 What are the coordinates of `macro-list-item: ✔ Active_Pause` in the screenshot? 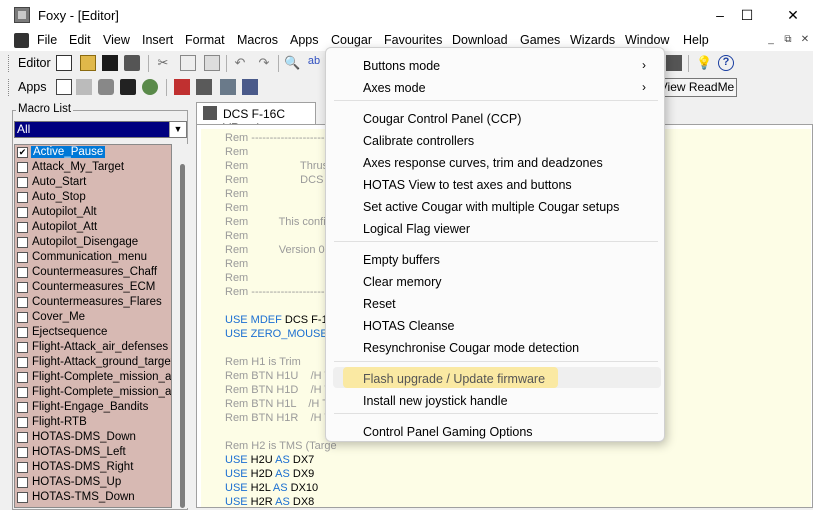 It's located at (93, 152).